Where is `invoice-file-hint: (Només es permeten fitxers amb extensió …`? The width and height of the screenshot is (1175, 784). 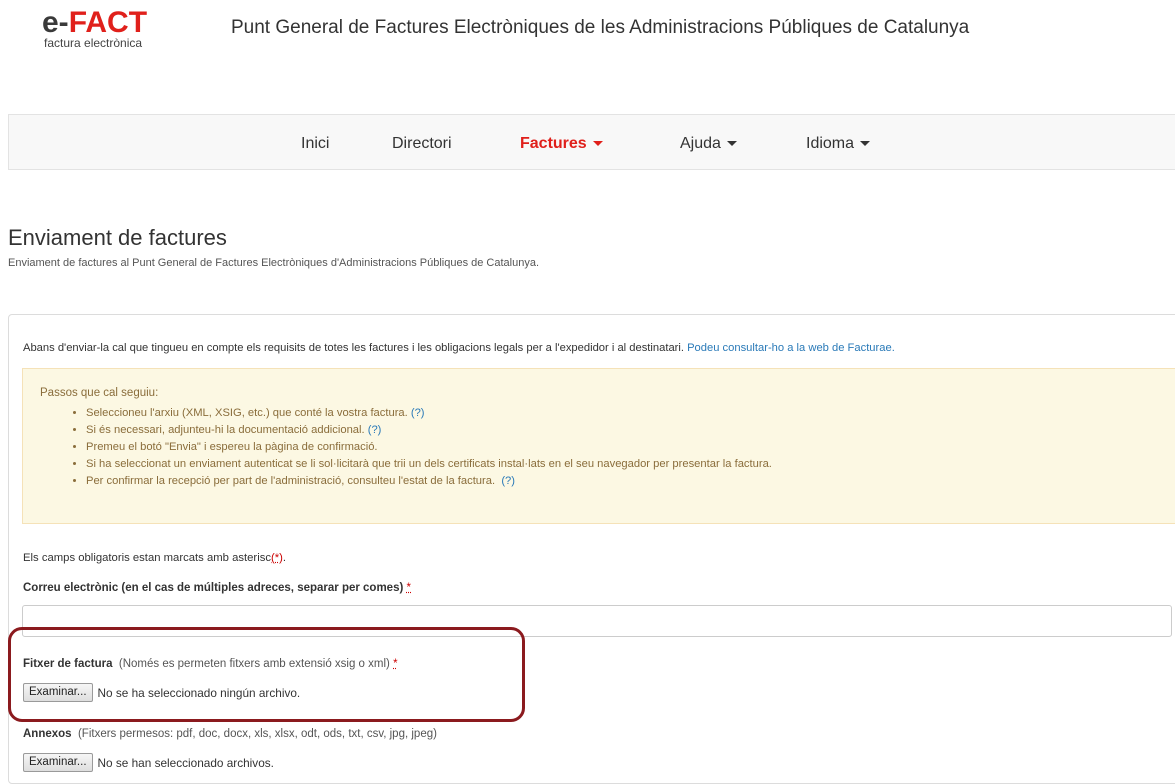 invoice-file-hint: (Només es permeten fitxers amb extensió … is located at coordinates (254, 664).